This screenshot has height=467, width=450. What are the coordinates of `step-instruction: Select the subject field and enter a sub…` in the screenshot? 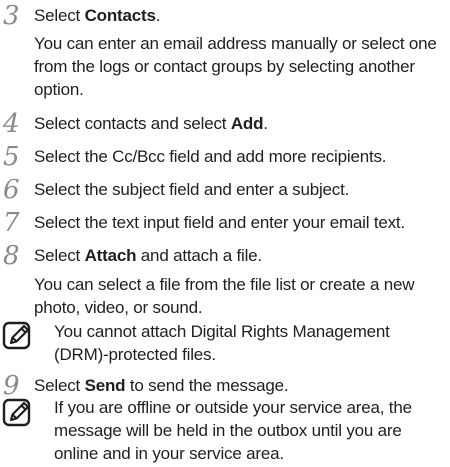 It's located at (192, 189).